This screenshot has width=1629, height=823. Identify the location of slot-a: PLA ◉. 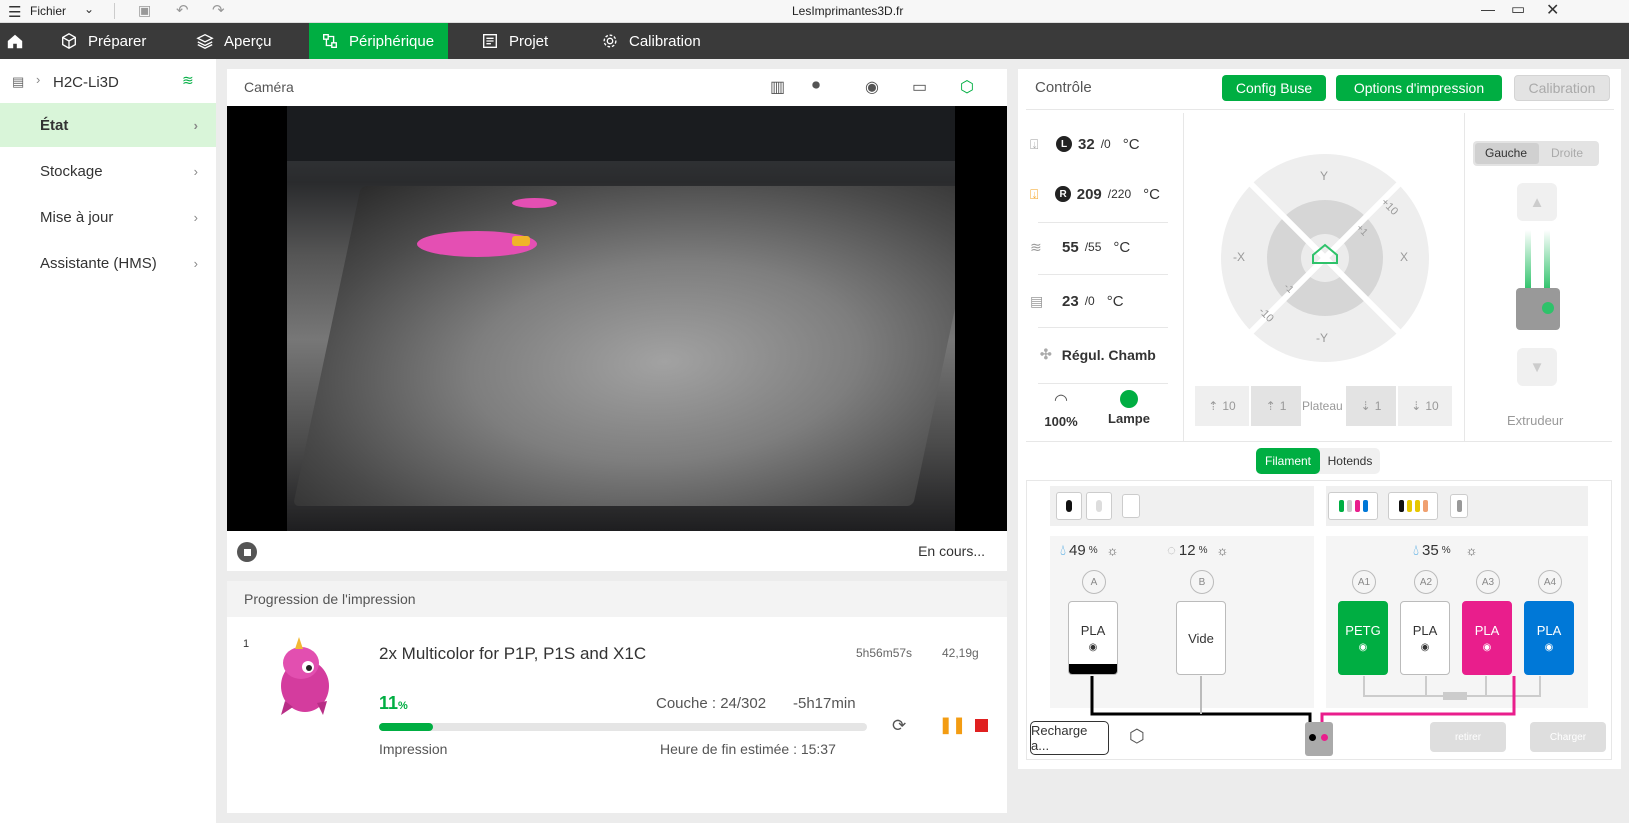
(1093, 638).